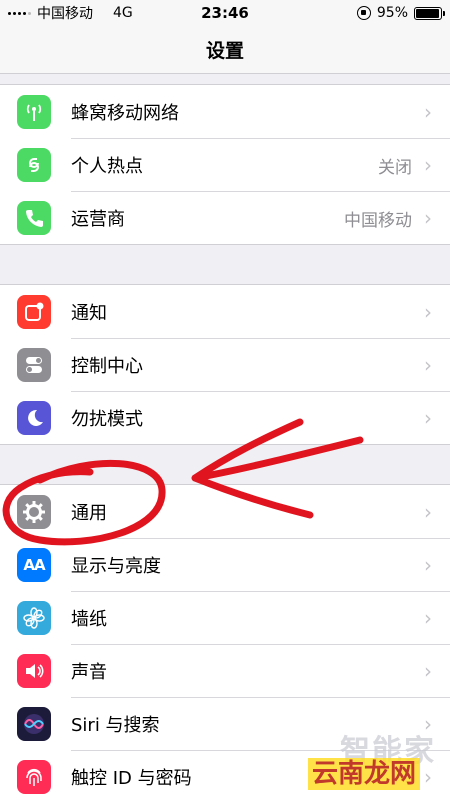  I want to click on text-size-icon: AA, so click(34, 564).